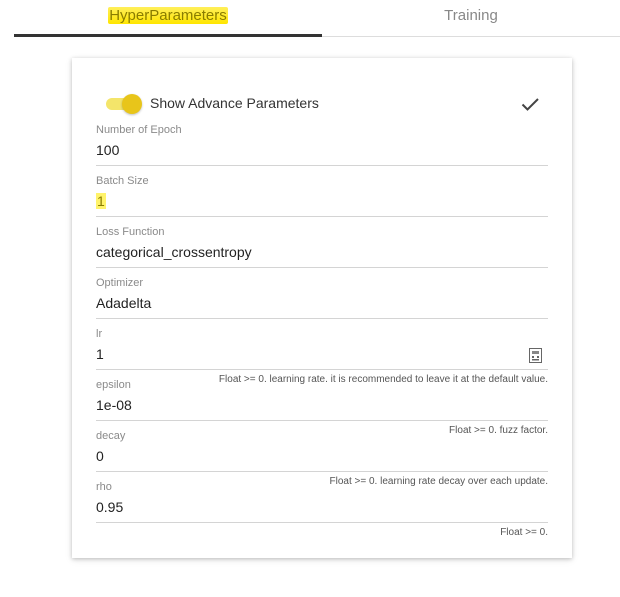 This screenshot has width=620, height=597. I want to click on rho-label: rho, so click(104, 487).